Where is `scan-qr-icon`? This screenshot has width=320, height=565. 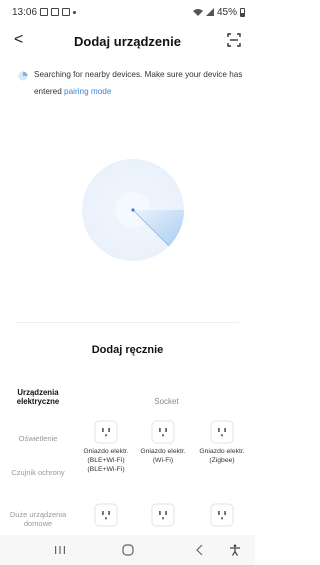 scan-qr-icon is located at coordinates (234, 40).